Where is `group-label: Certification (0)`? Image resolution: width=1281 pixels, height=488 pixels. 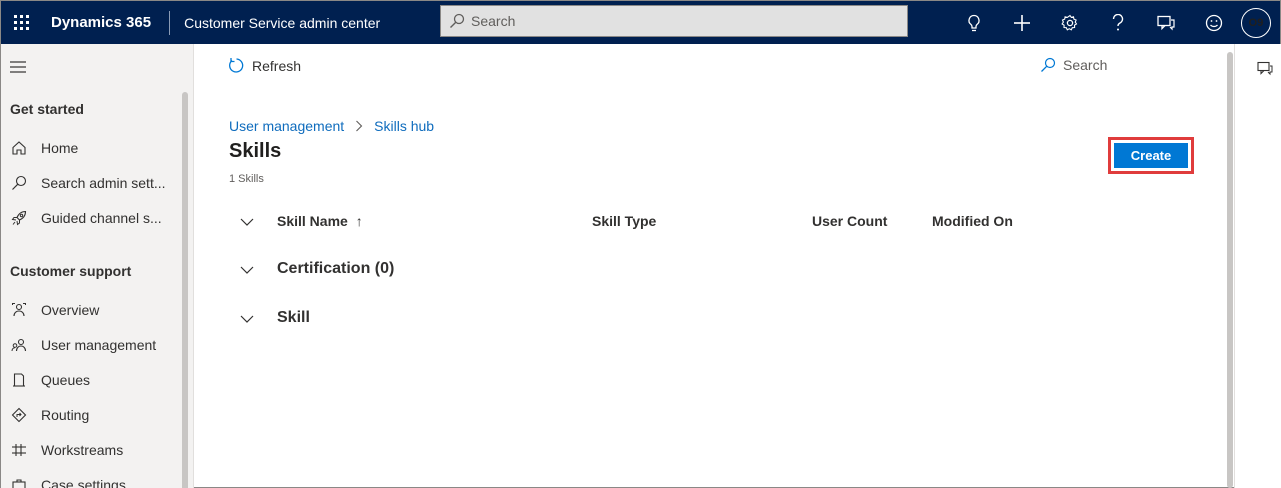
group-label: Certification (0) is located at coordinates (336, 268).